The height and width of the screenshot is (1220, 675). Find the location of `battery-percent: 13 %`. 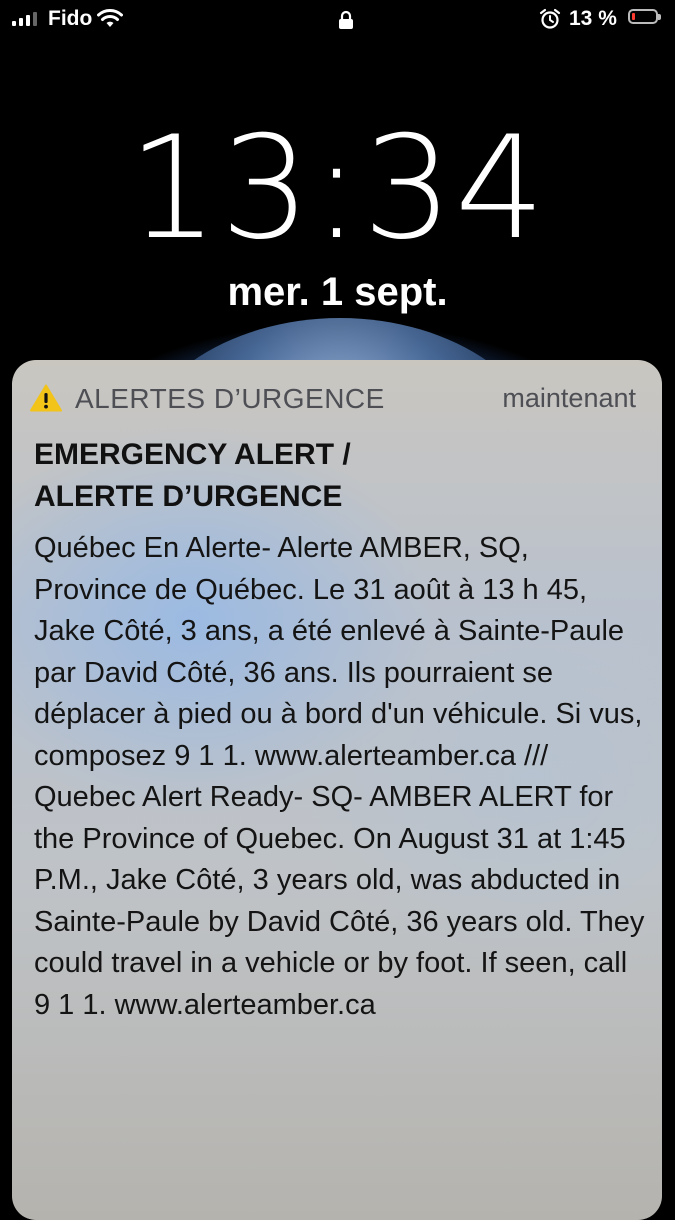

battery-percent: 13 % is located at coordinates (593, 18).